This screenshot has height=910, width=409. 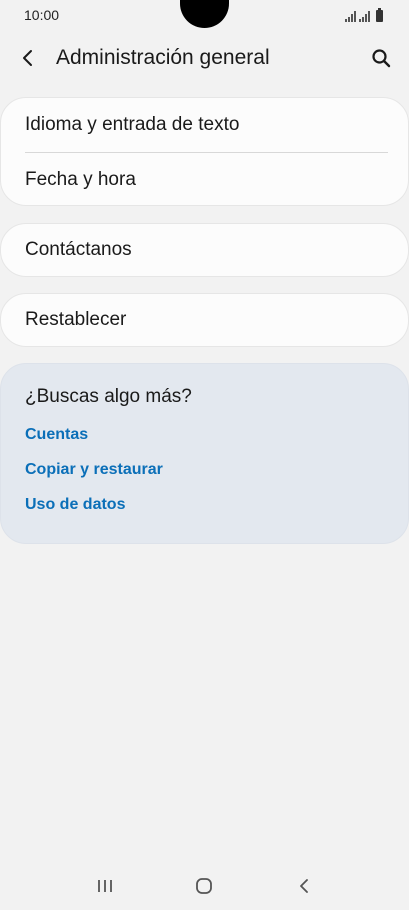 I want to click on link-data-usage: Uso de datos, so click(x=204, y=513).